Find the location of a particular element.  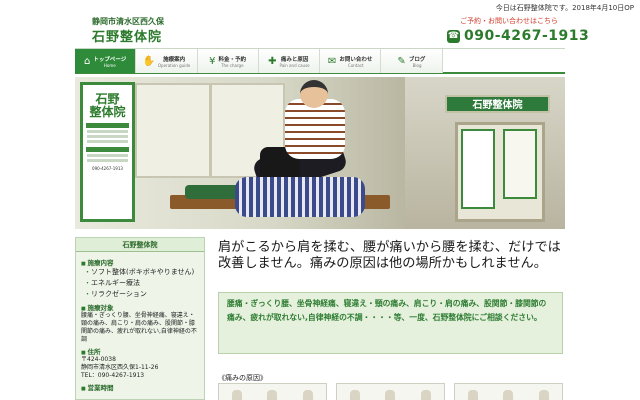

sidebar-list-item: エネルギー療法 is located at coordinates (141, 283).